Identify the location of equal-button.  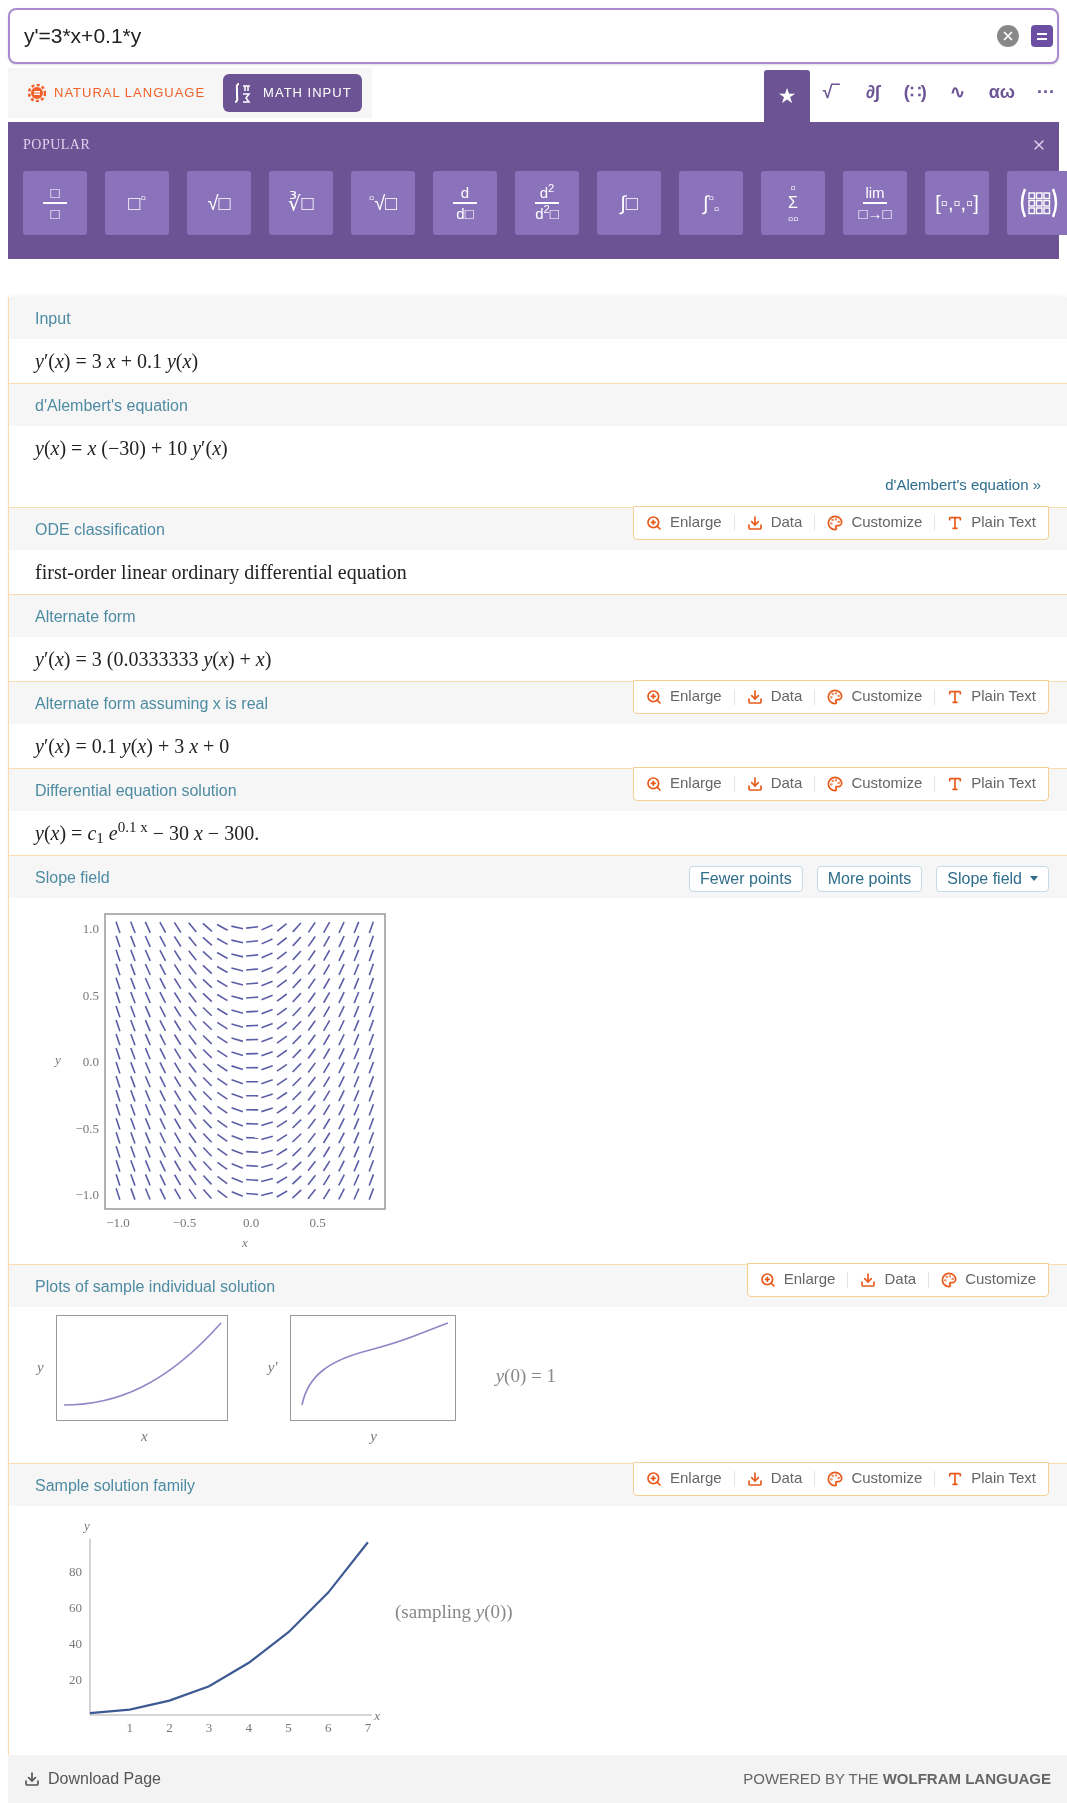
(1042, 36).